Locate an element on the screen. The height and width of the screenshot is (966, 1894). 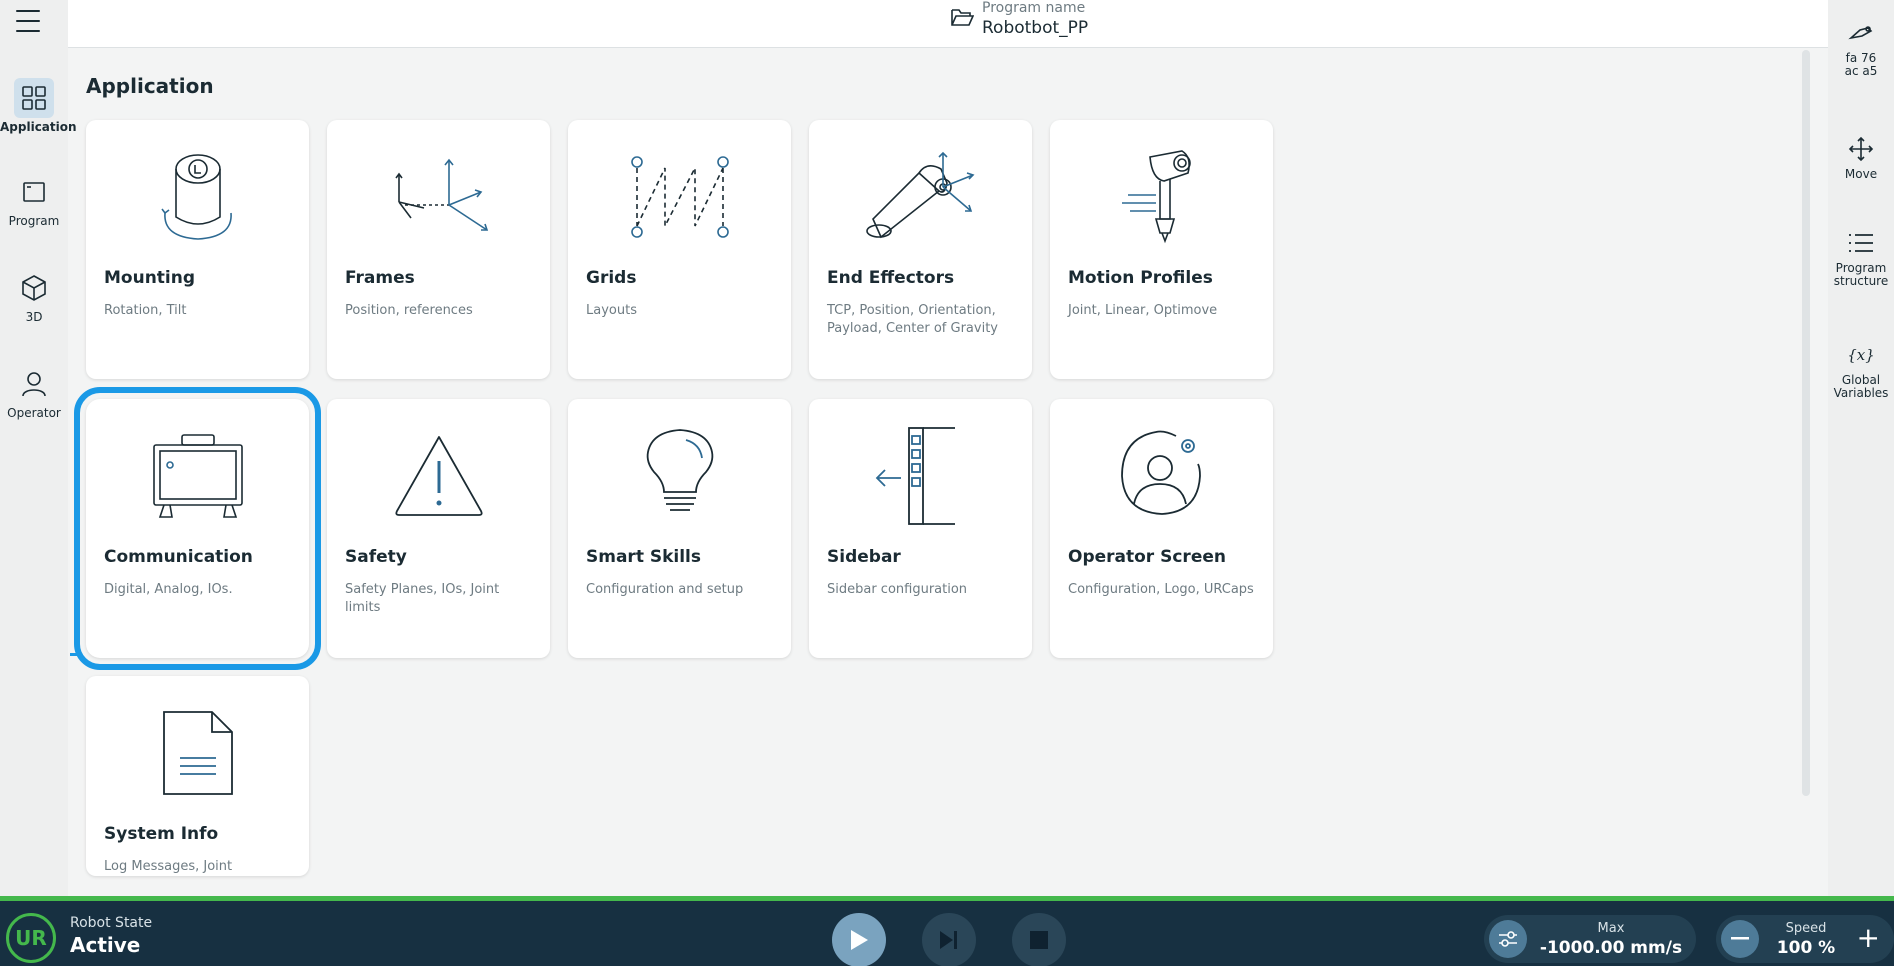
card-grids: Grids Layouts is located at coordinates (679, 249).